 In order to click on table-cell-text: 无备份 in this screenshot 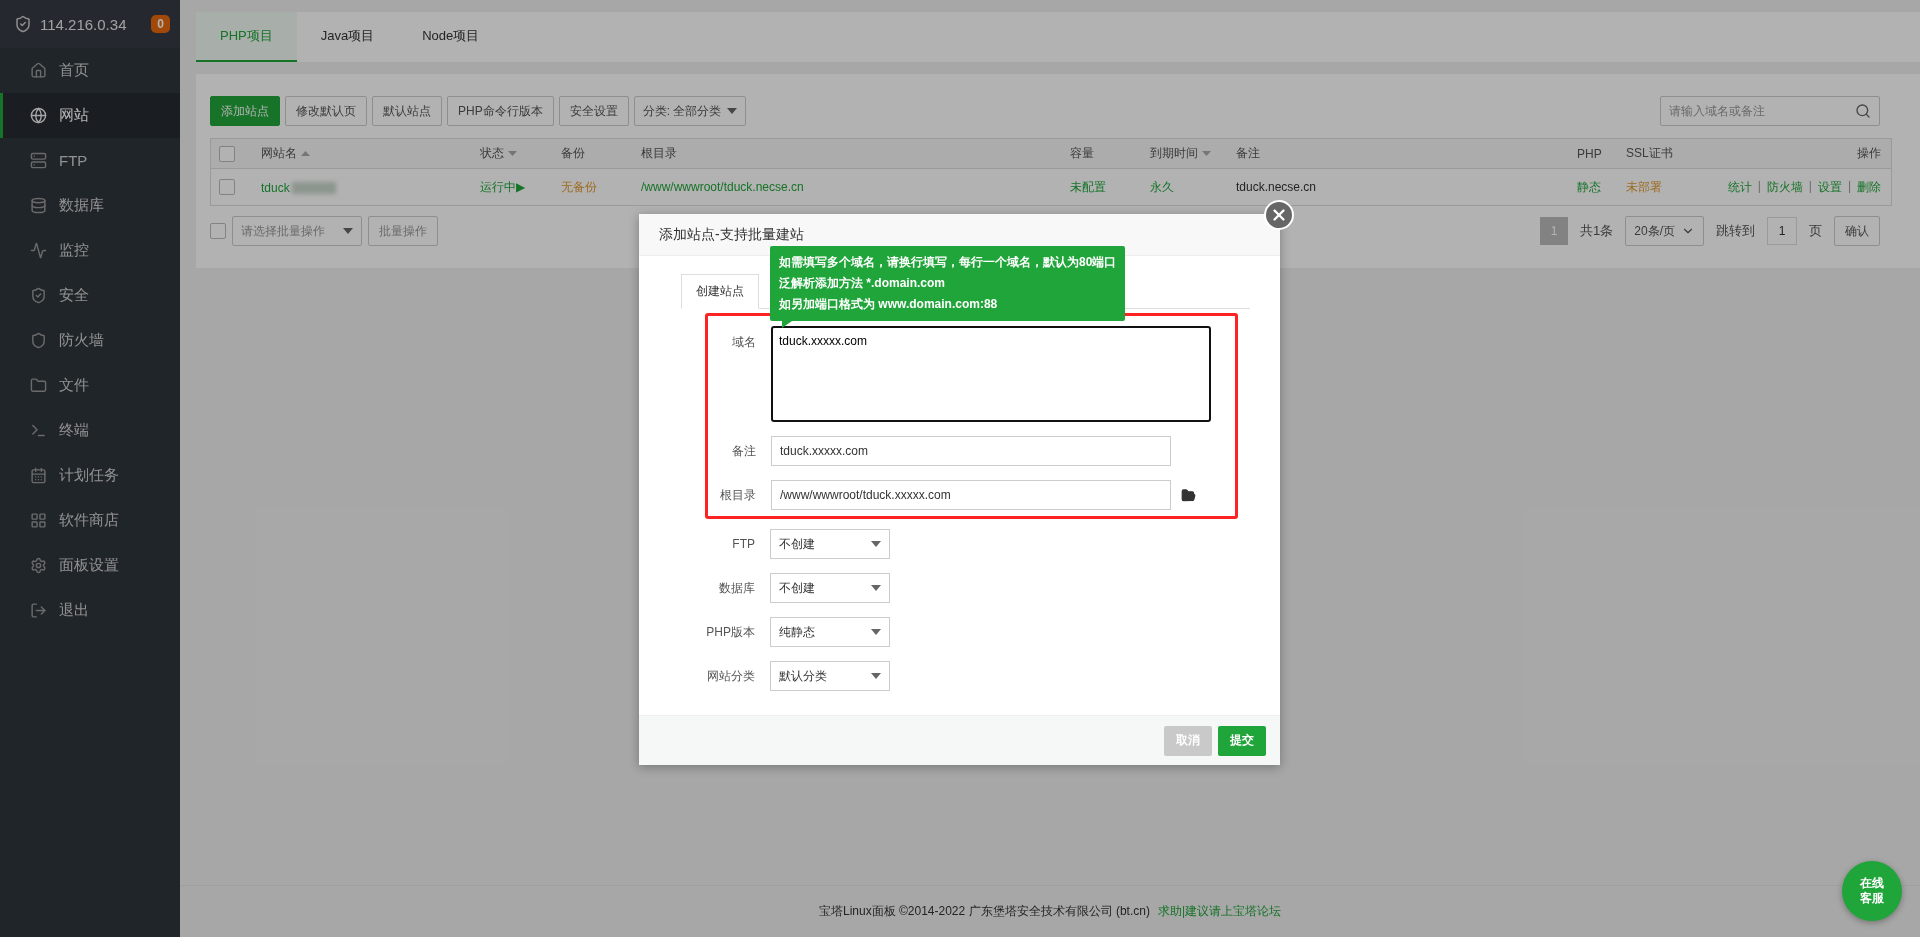, I will do `click(579, 187)`.